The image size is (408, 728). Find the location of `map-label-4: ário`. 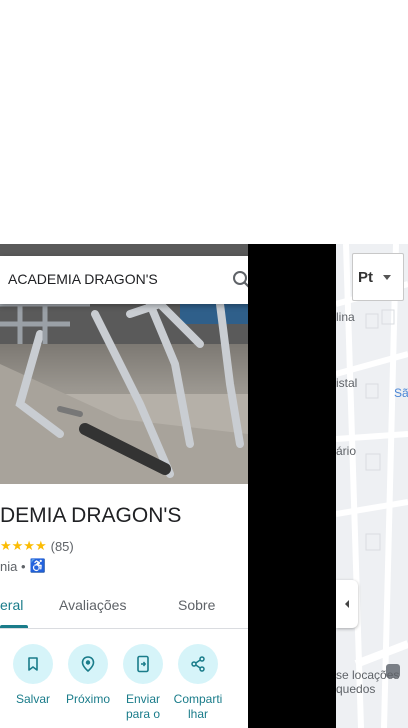

map-label-4: ário is located at coordinates (346, 451).